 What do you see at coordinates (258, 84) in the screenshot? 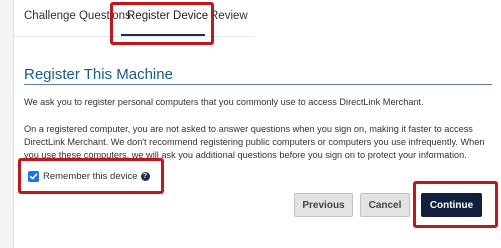
I see `title-divider` at bounding box center [258, 84].